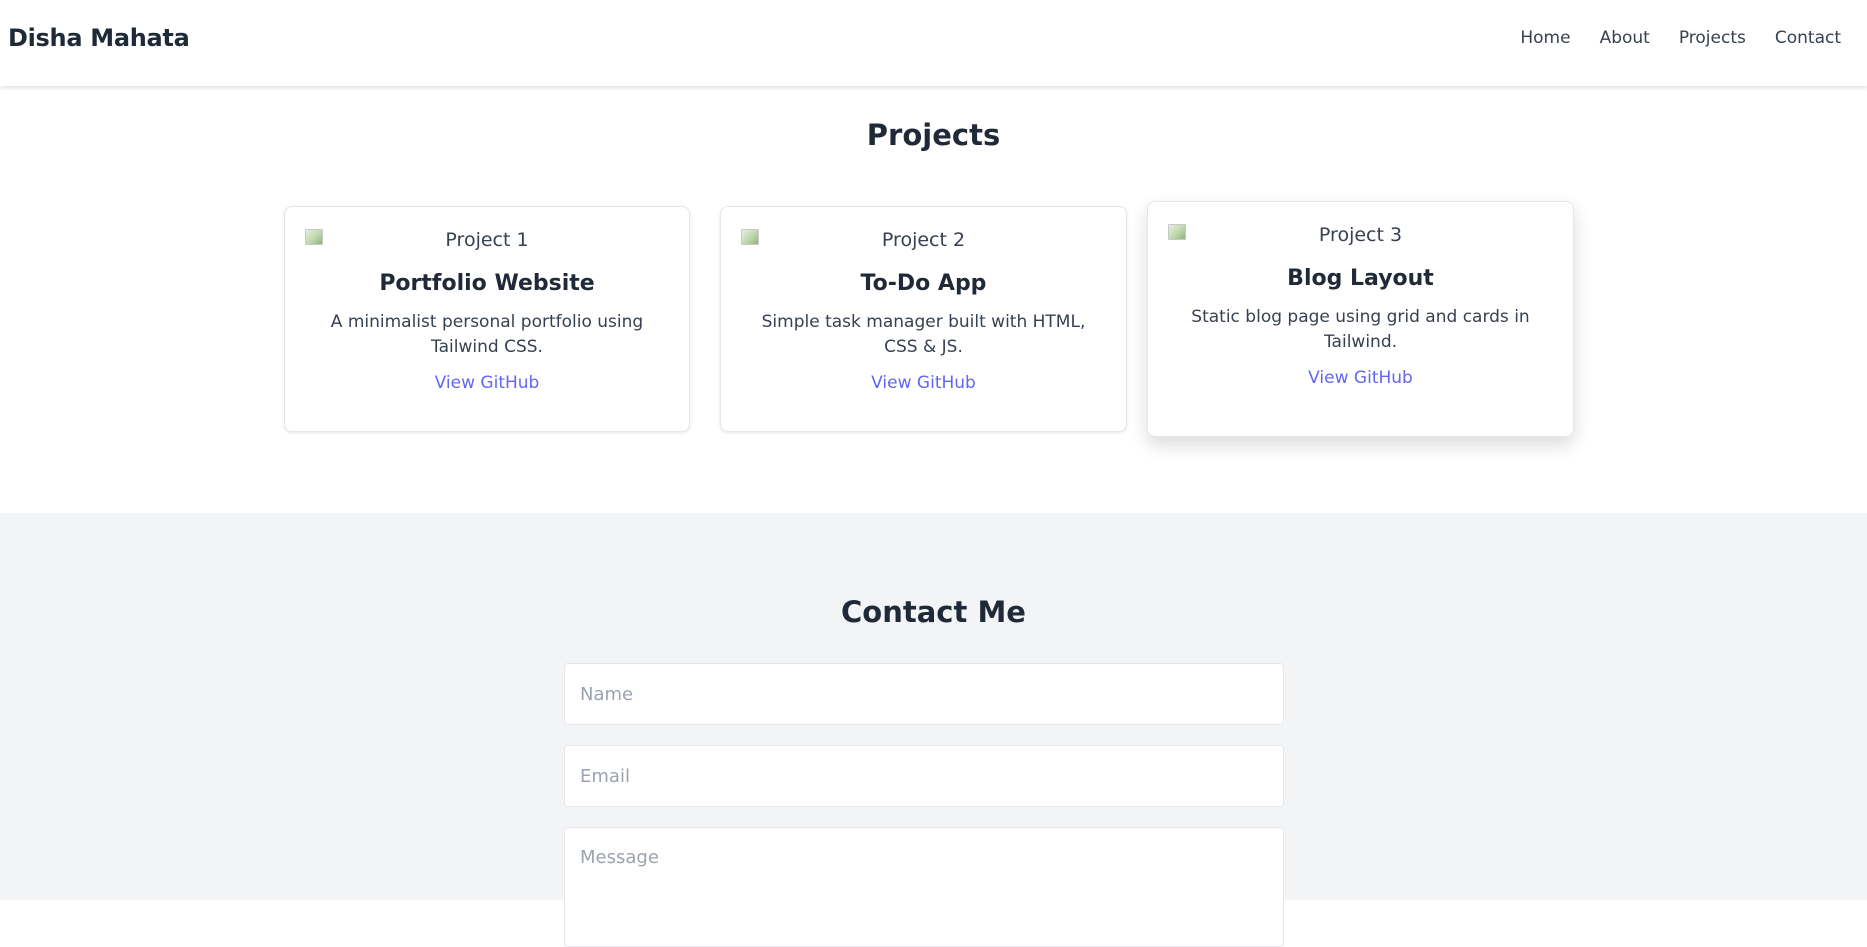  I want to click on project-image-1: Project 1, so click(487, 240).